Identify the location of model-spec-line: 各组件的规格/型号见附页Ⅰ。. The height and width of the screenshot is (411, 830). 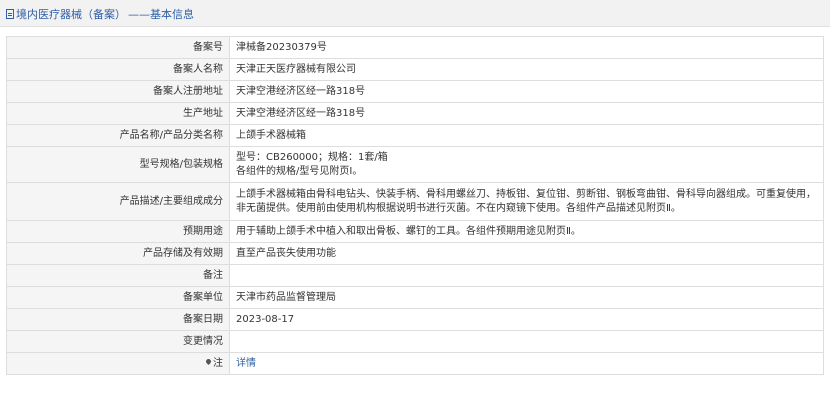
(299, 171).